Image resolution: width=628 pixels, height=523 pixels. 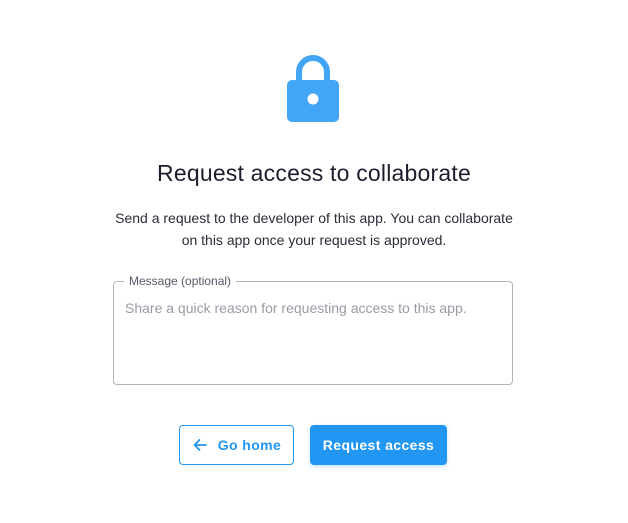 What do you see at coordinates (249, 445) in the screenshot?
I see `go-home-label: Go home` at bounding box center [249, 445].